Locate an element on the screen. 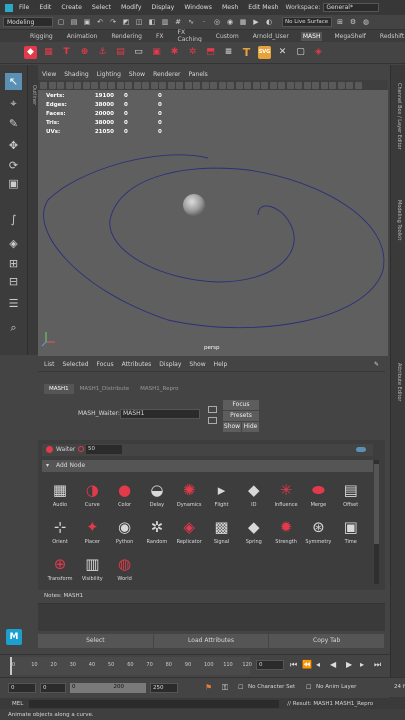  menu-select: Select is located at coordinates (101, 7).